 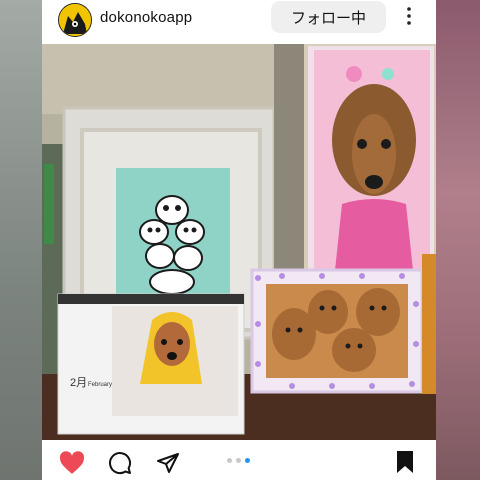 I want to click on carousel-dot-active, so click(x=247, y=460).